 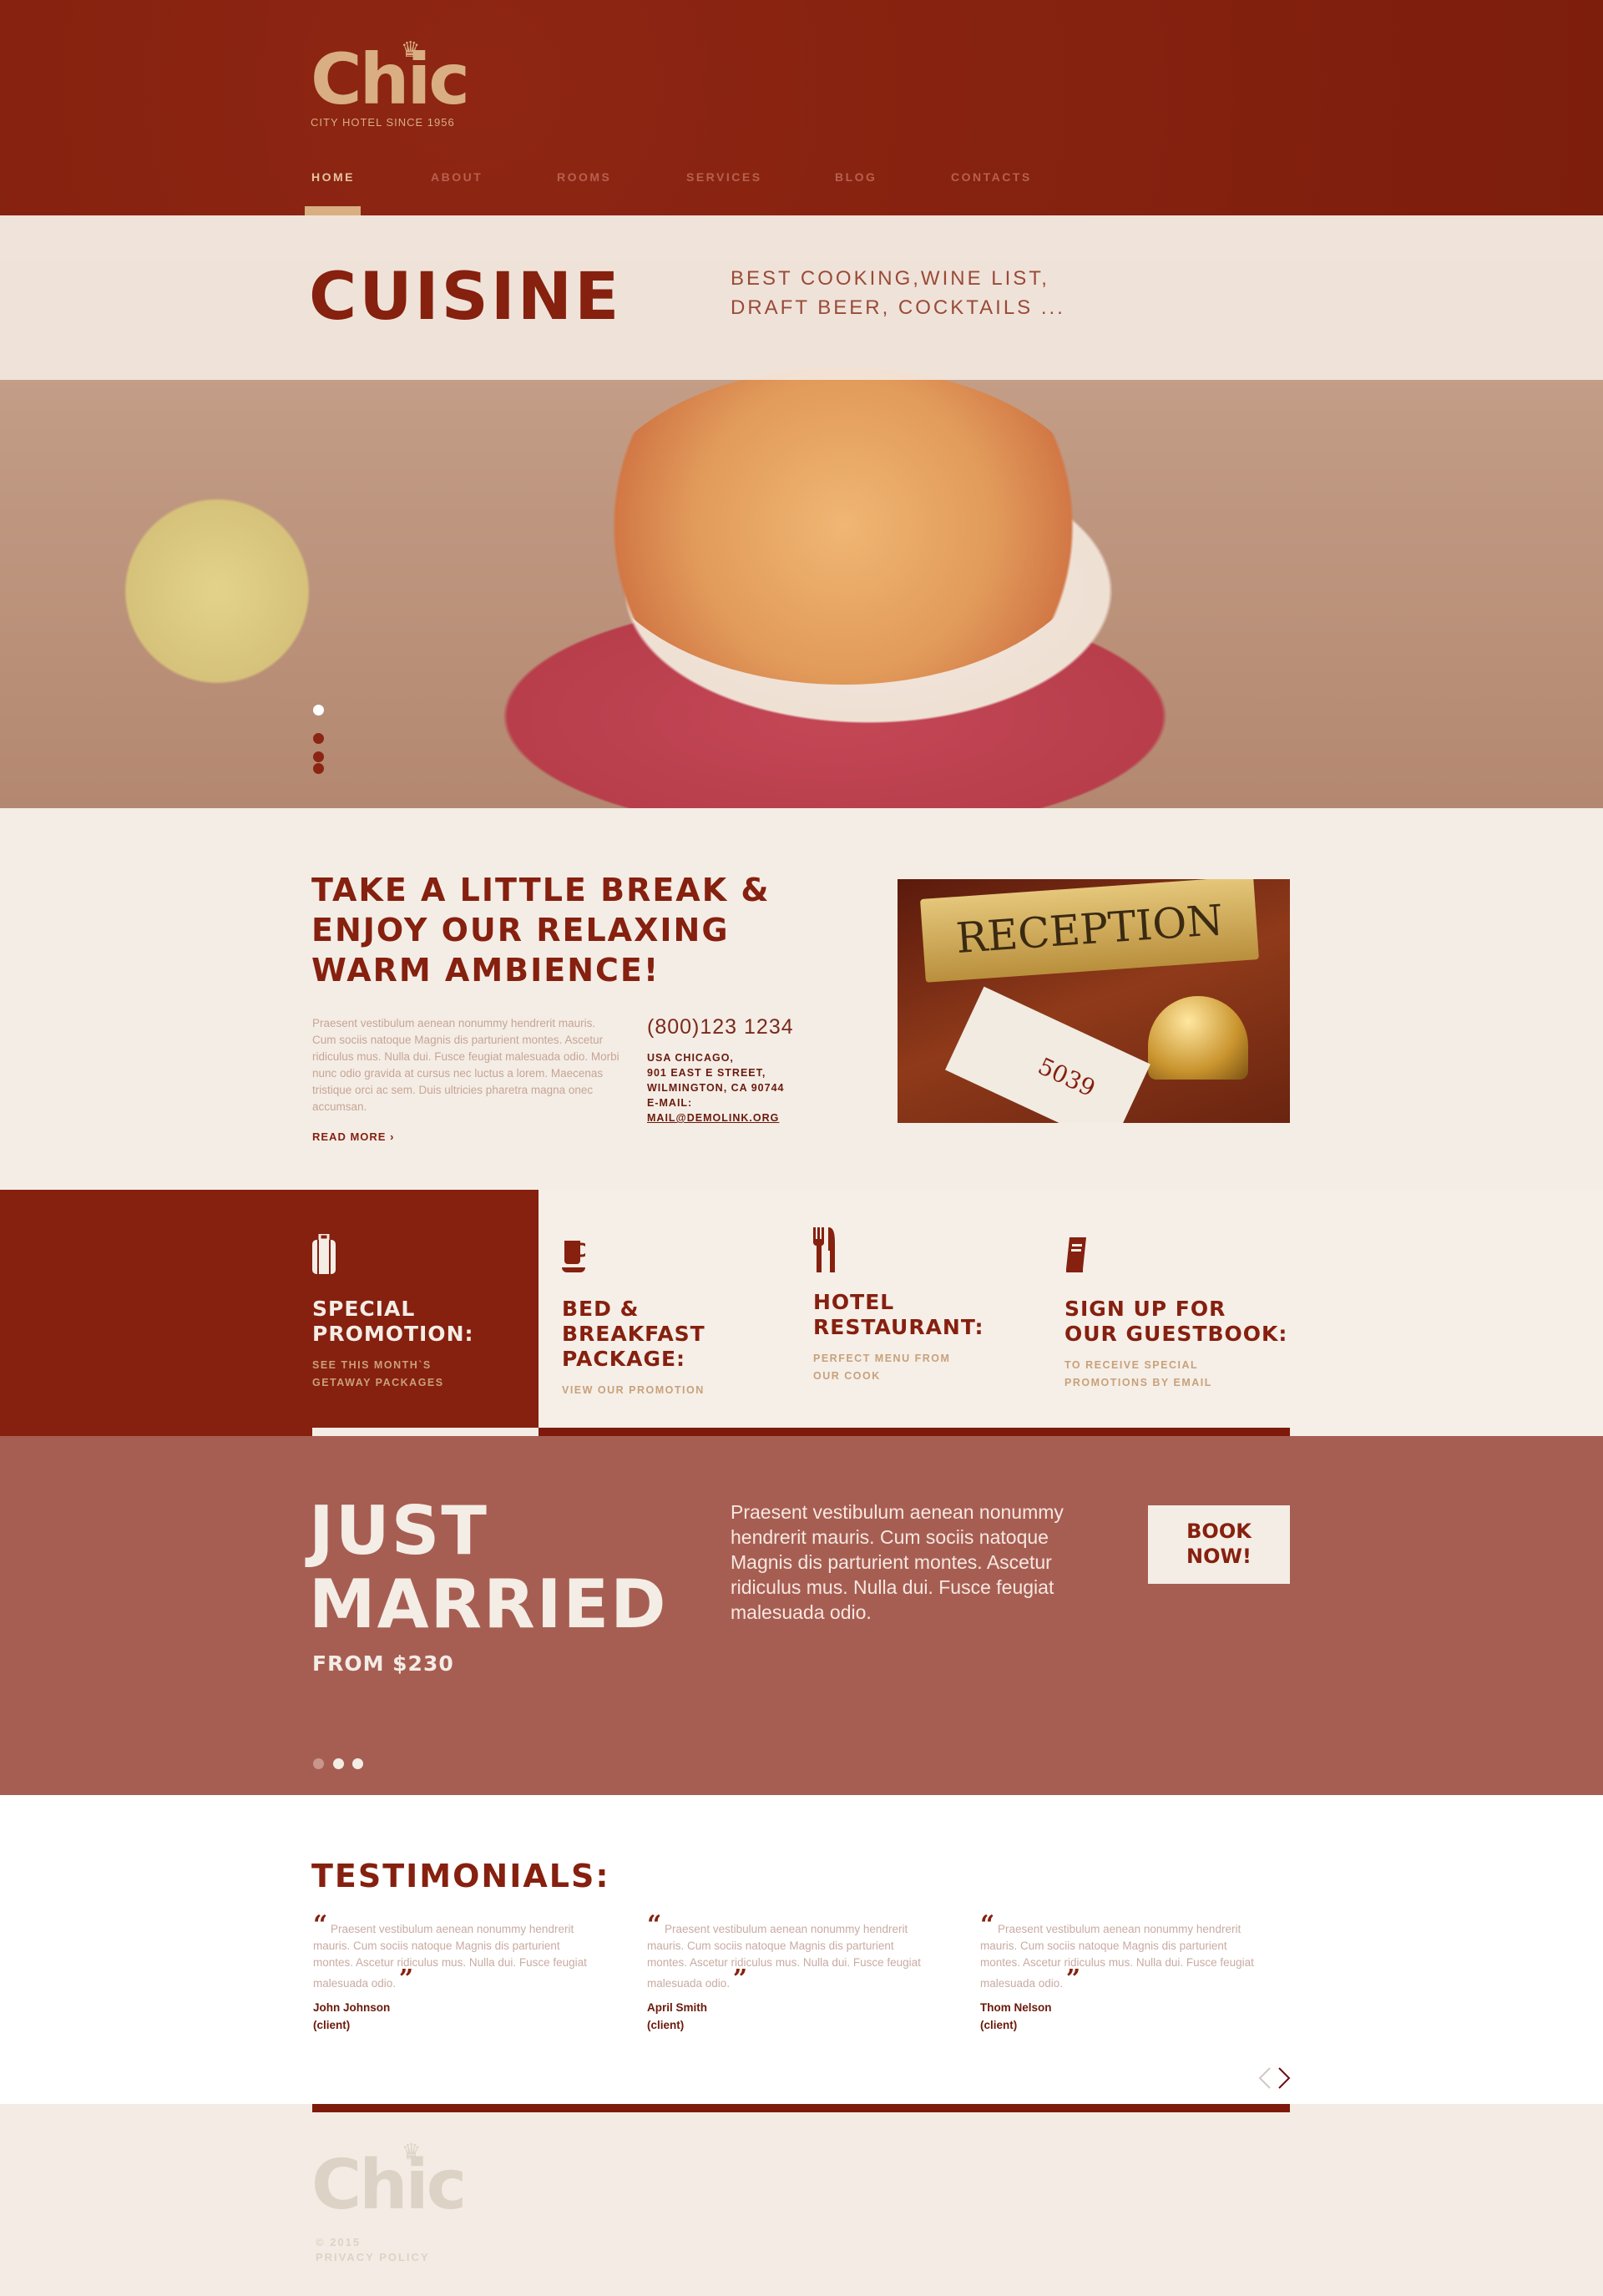 I want to click on promo-title: JUST MARRIED, so click(x=488, y=1567).